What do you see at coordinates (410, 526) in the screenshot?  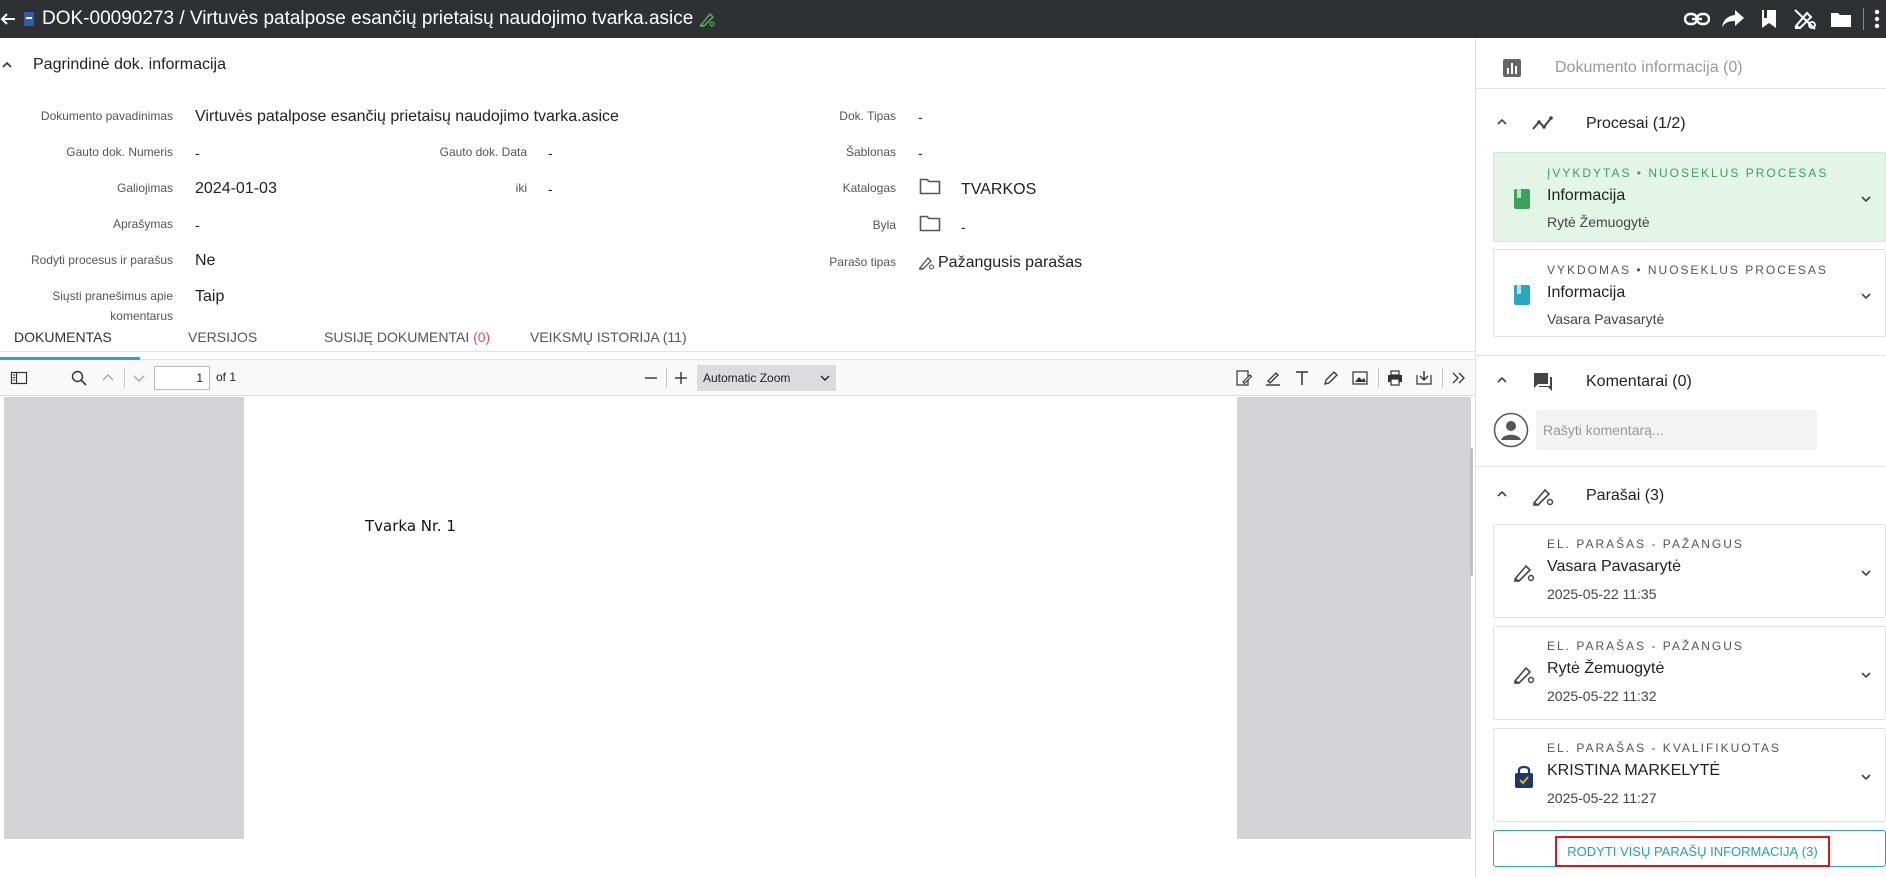 I see `pdf-page-text: Tvarka Nr. 1` at bounding box center [410, 526].